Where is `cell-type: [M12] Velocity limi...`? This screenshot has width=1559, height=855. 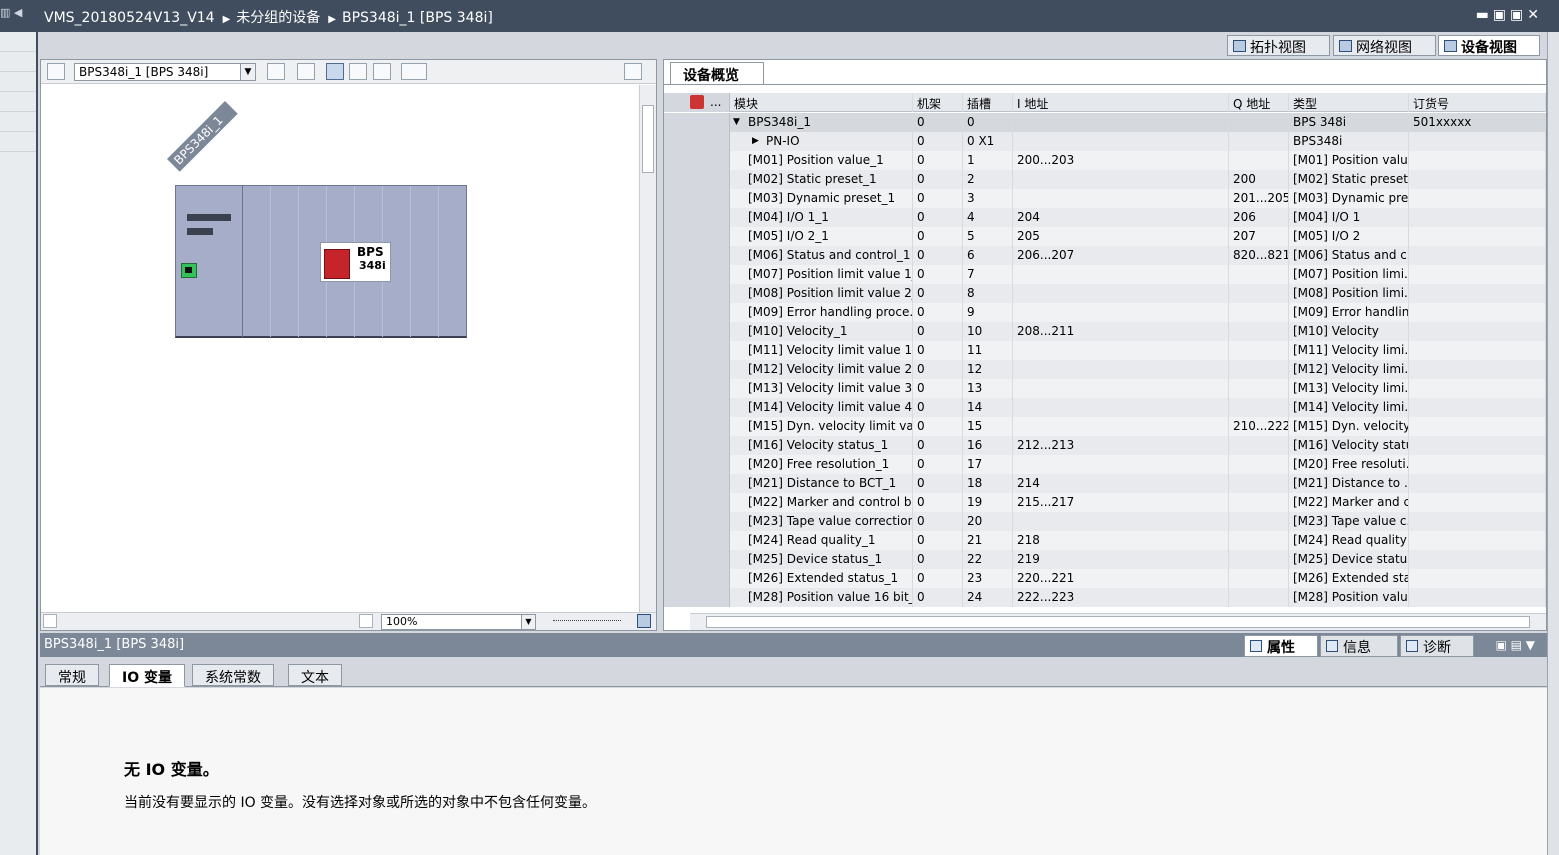 cell-type: [M12] Velocity limi... is located at coordinates (1349, 369).